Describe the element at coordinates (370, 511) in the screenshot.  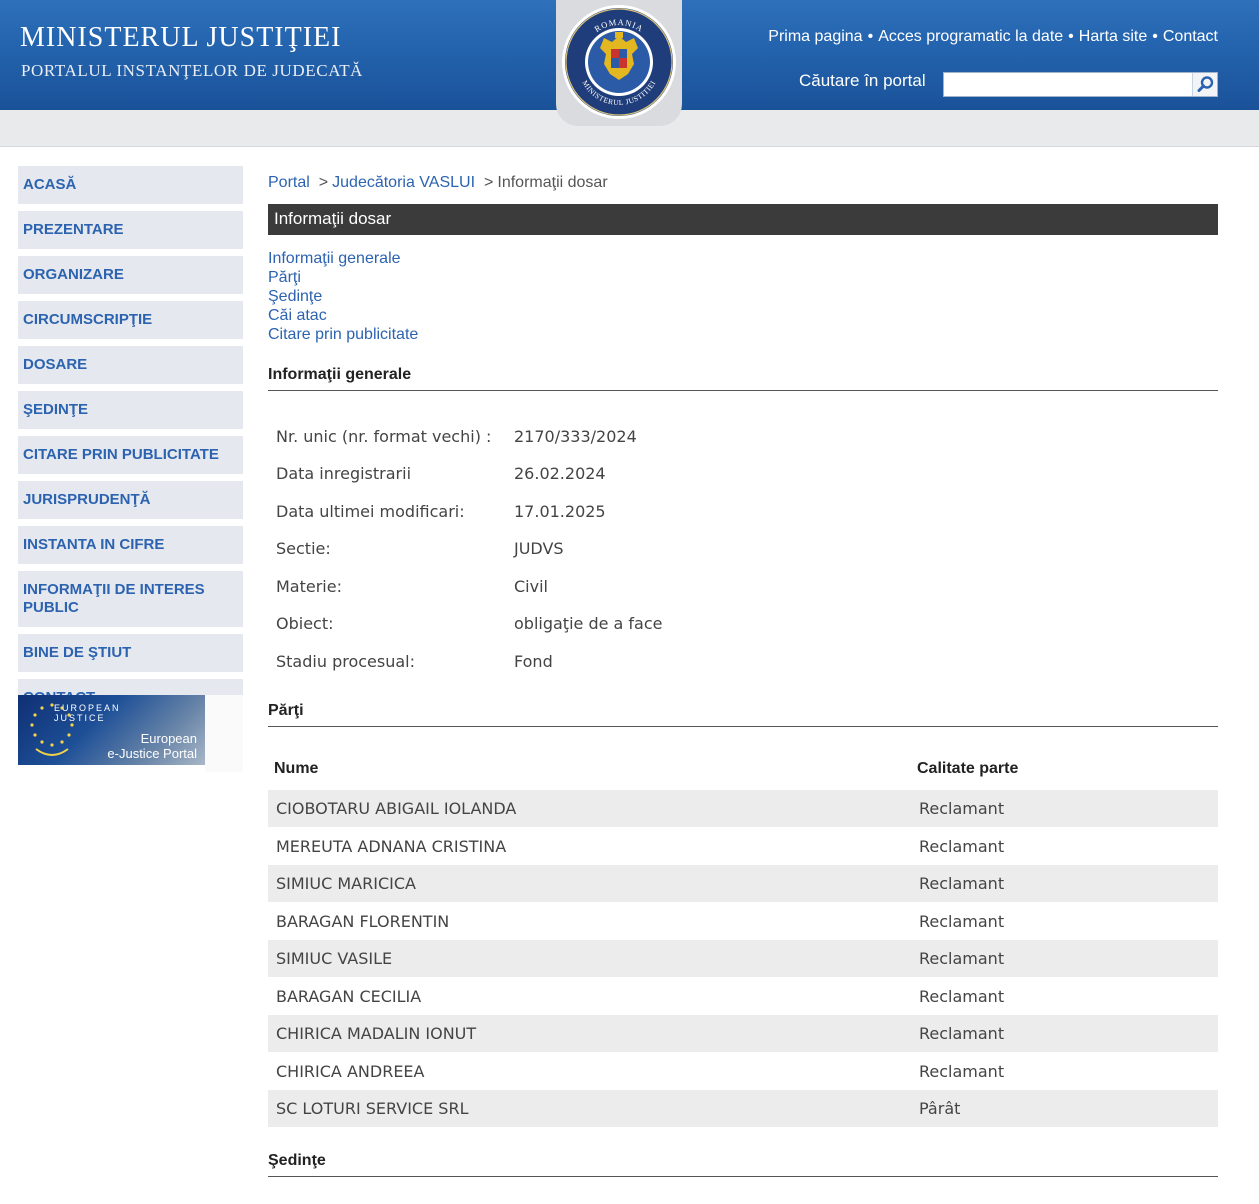
I see `info-label: Data ultimei modificari:` at that location.